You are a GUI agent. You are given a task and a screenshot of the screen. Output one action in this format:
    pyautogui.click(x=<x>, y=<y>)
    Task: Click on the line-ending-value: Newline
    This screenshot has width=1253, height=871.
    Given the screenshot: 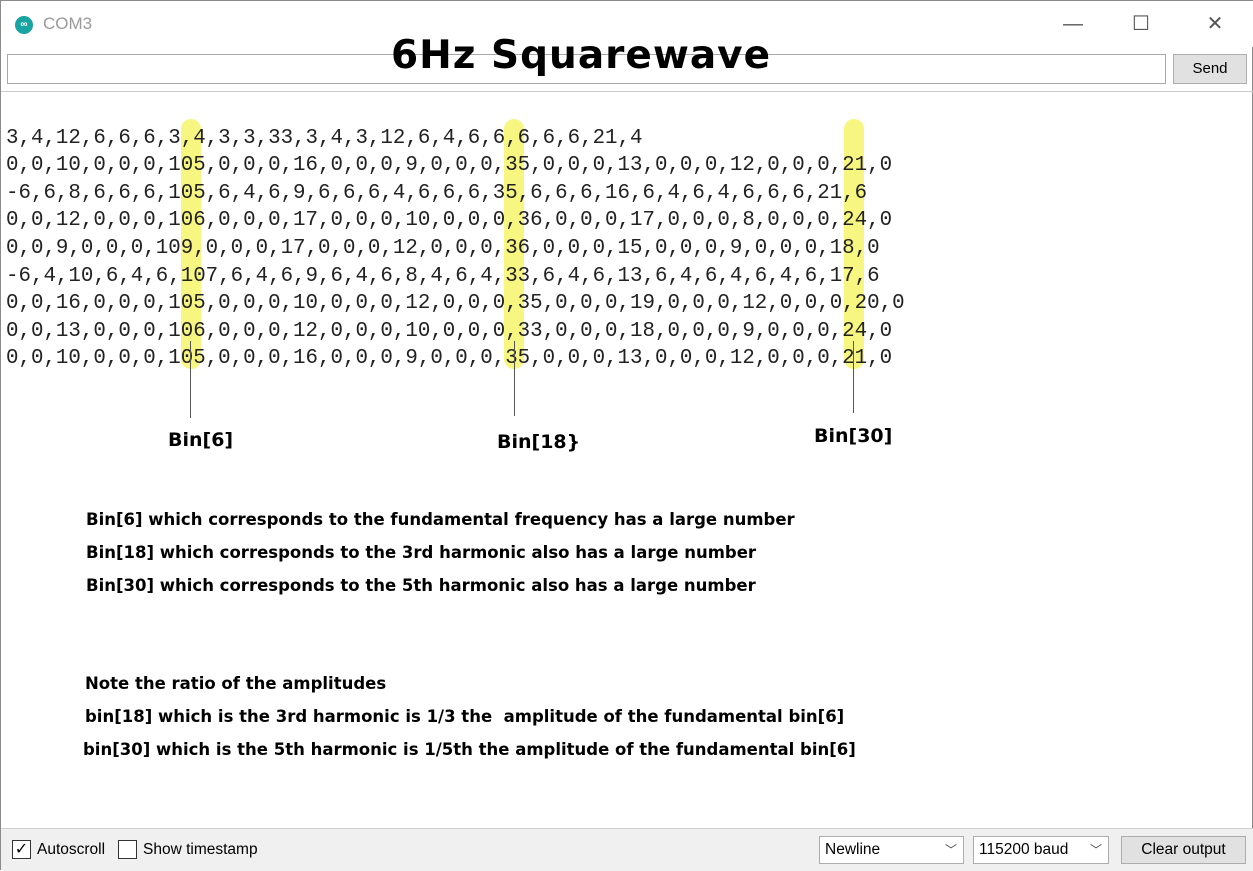 What is the action you would take?
    pyautogui.click(x=853, y=849)
    